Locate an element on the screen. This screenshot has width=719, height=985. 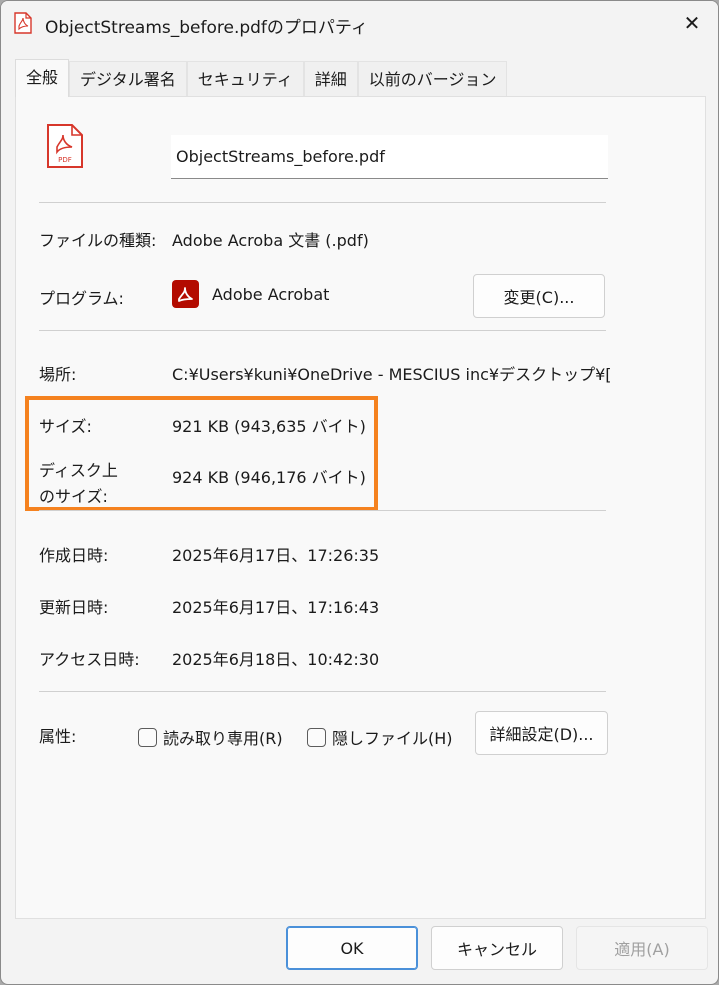
title-bar: ObjectStreams_before.pdfのプロパティ ✕ is located at coordinates (359, 24).